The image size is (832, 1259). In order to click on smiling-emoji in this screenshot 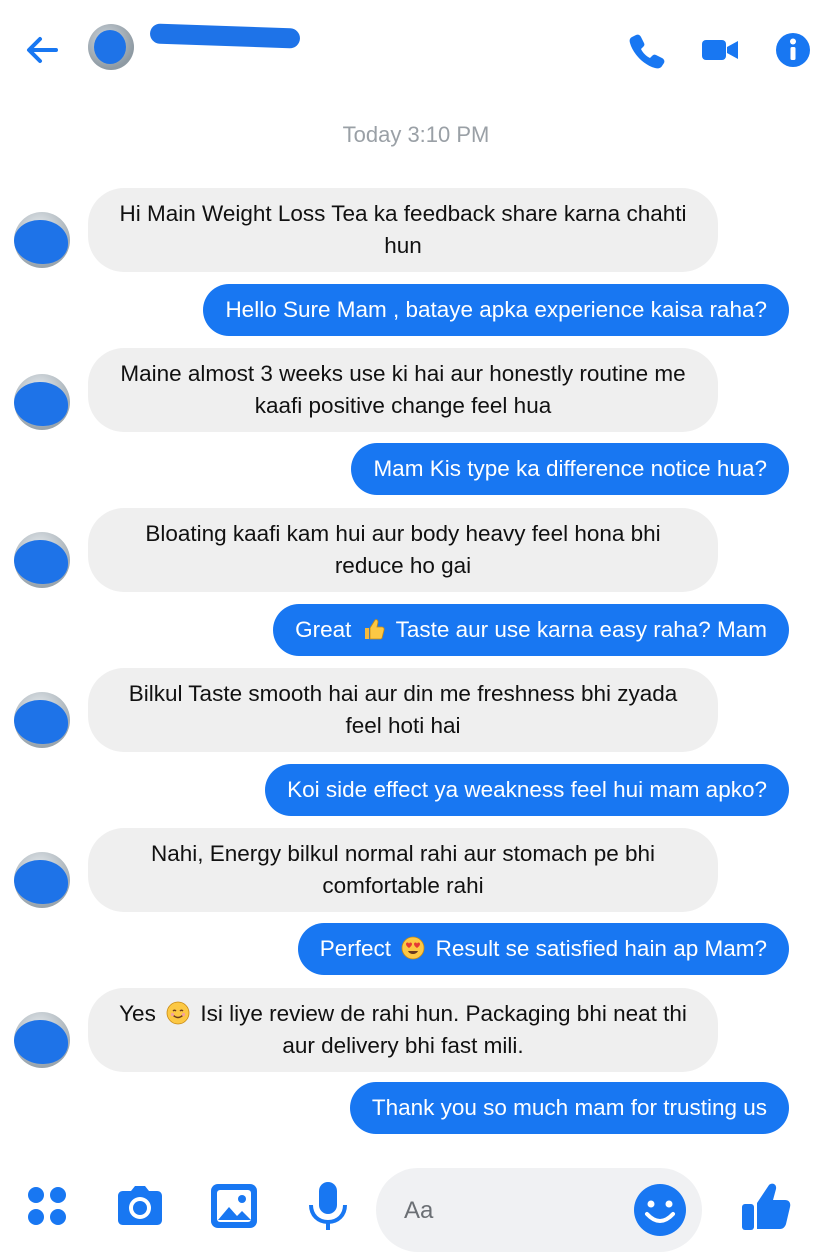, I will do `click(178, 1013)`.